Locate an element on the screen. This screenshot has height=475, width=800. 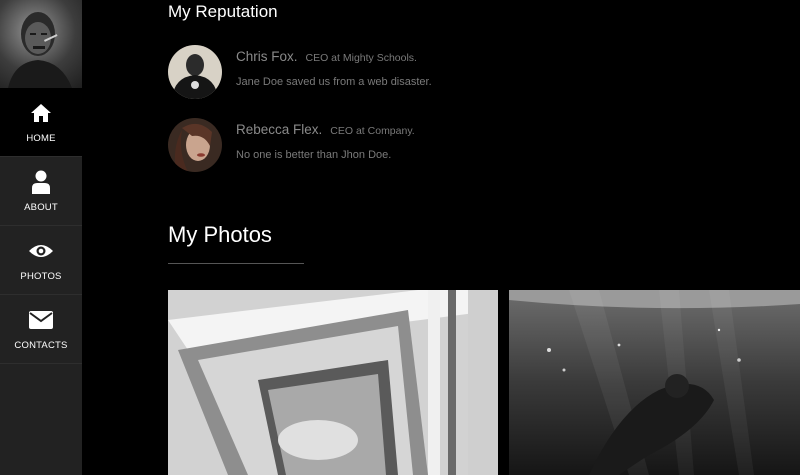
photo-underwater is located at coordinates (654, 382).